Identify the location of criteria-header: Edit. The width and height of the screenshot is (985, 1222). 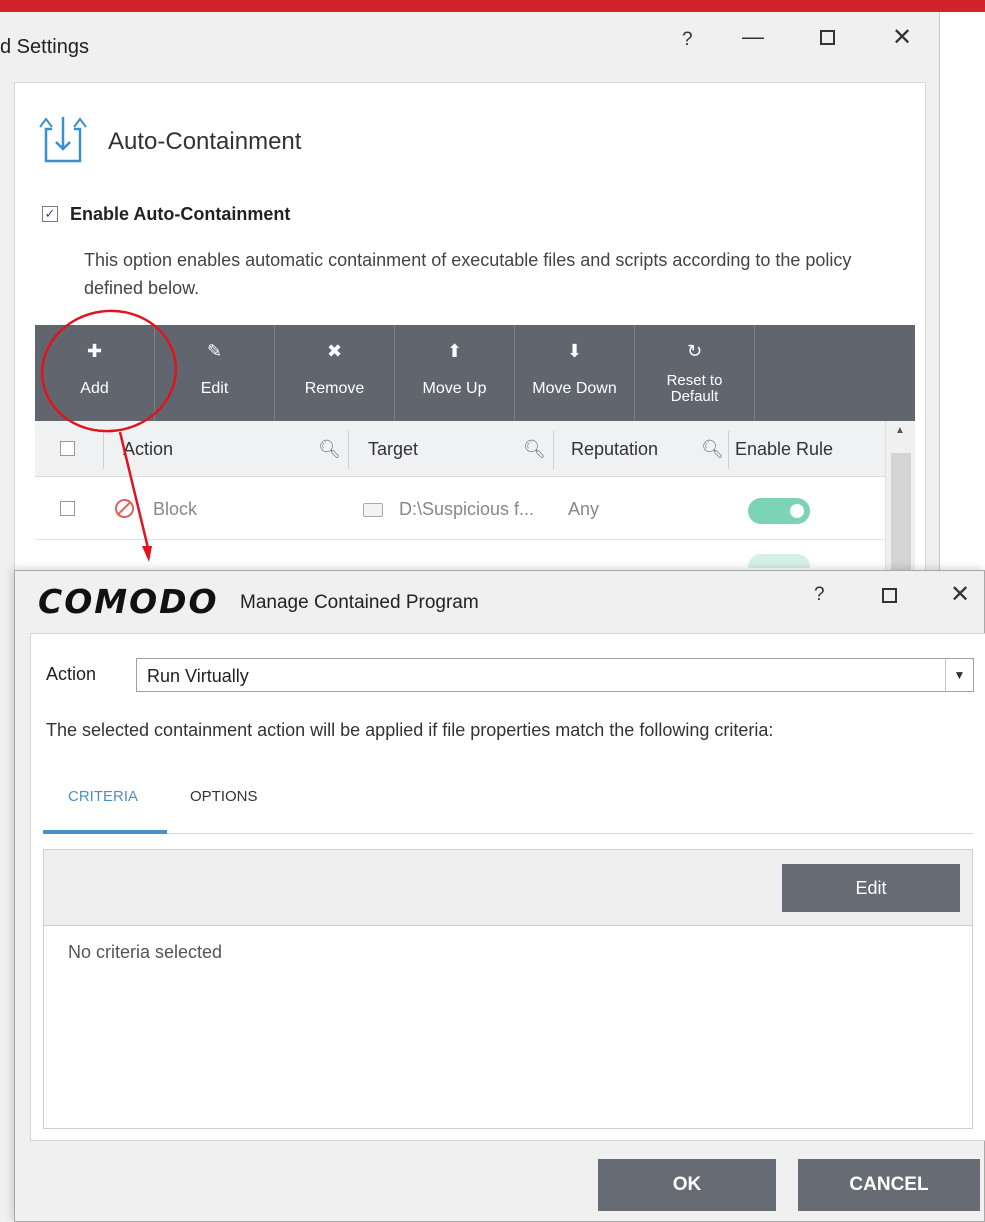
(508, 888).